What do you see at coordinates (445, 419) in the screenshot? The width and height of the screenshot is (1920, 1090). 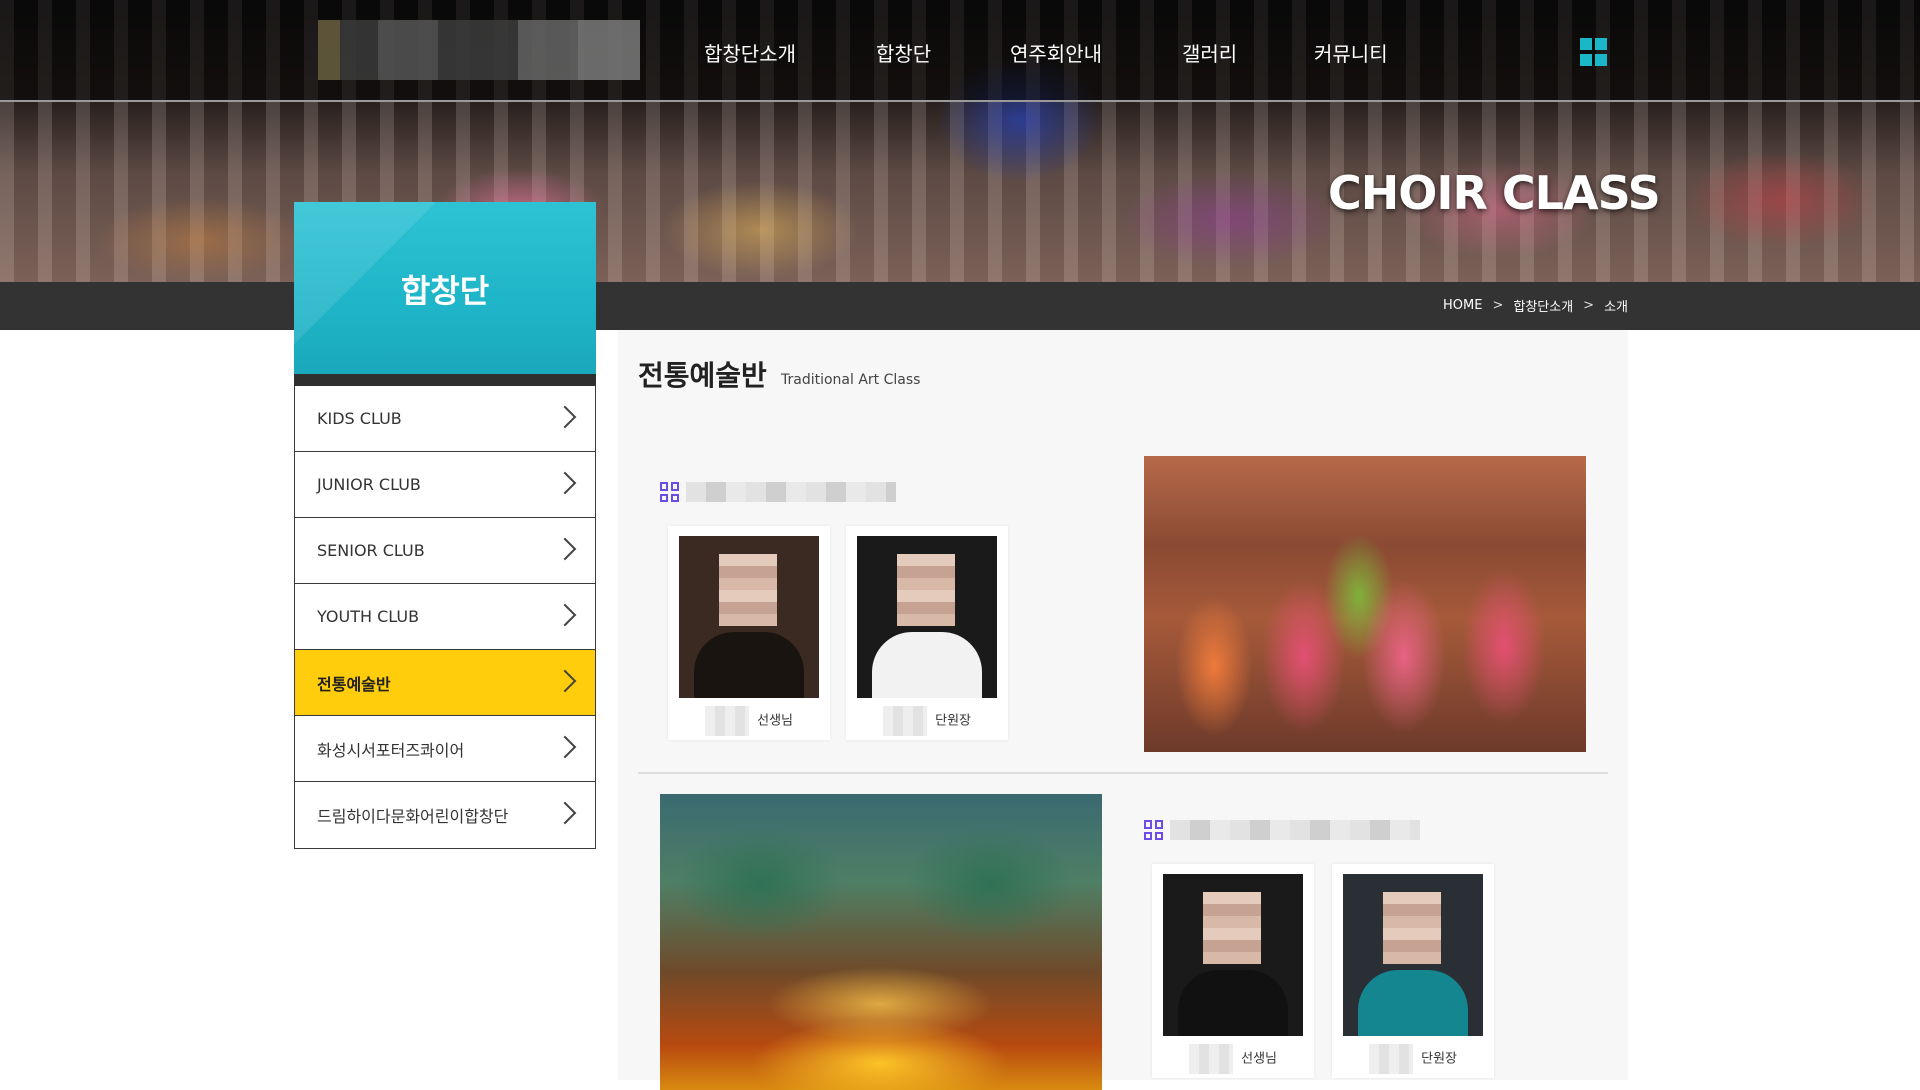 I see `sidebar-item-kids-club: KIDS CLUB` at bounding box center [445, 419].